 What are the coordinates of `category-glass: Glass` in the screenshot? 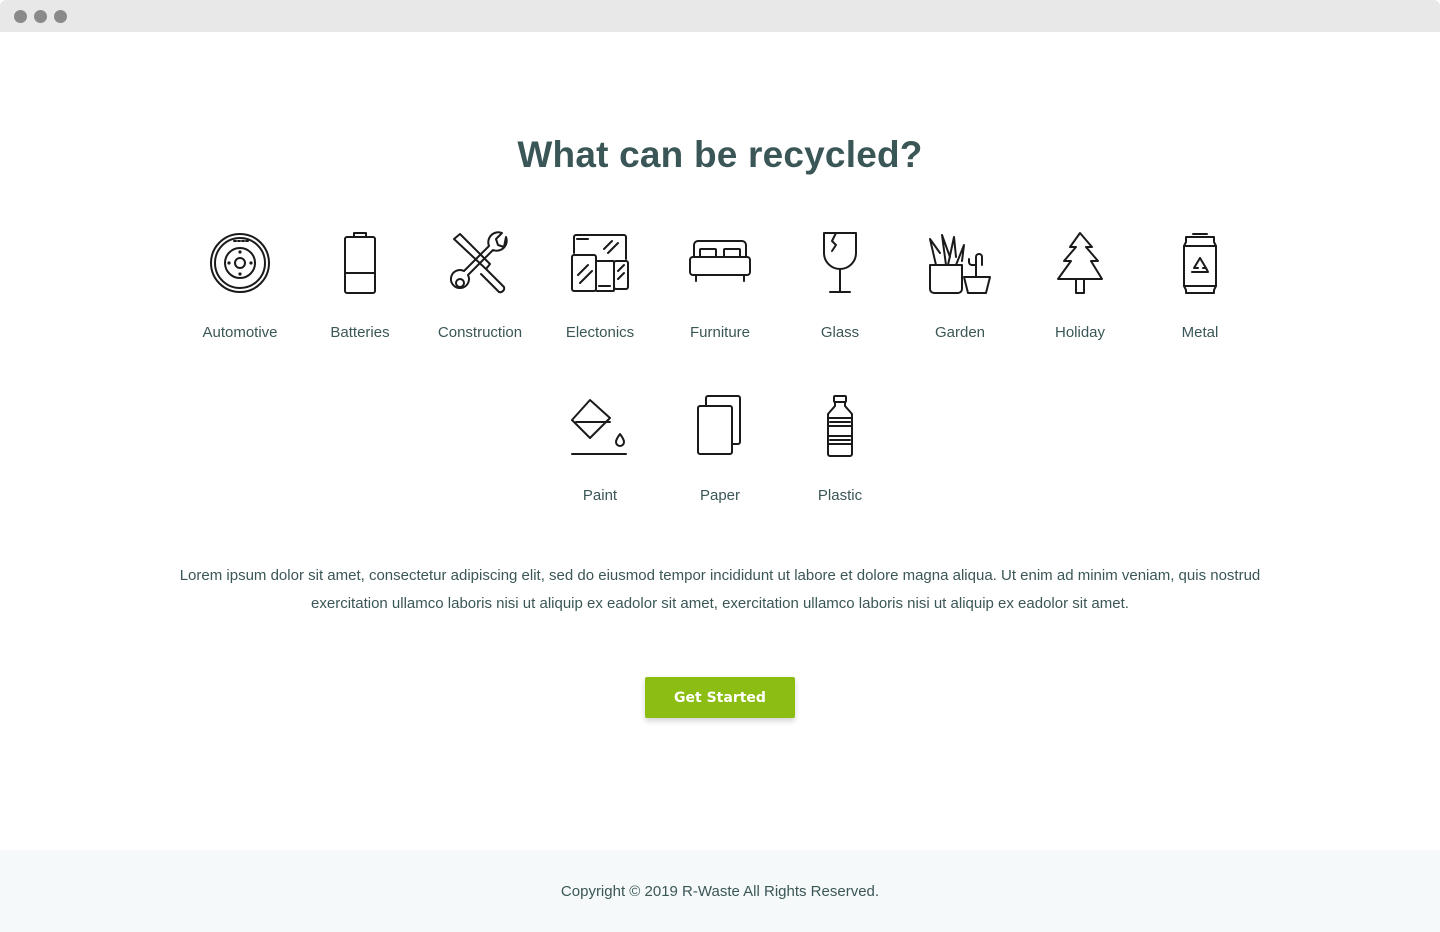 It's located at (840, 286).